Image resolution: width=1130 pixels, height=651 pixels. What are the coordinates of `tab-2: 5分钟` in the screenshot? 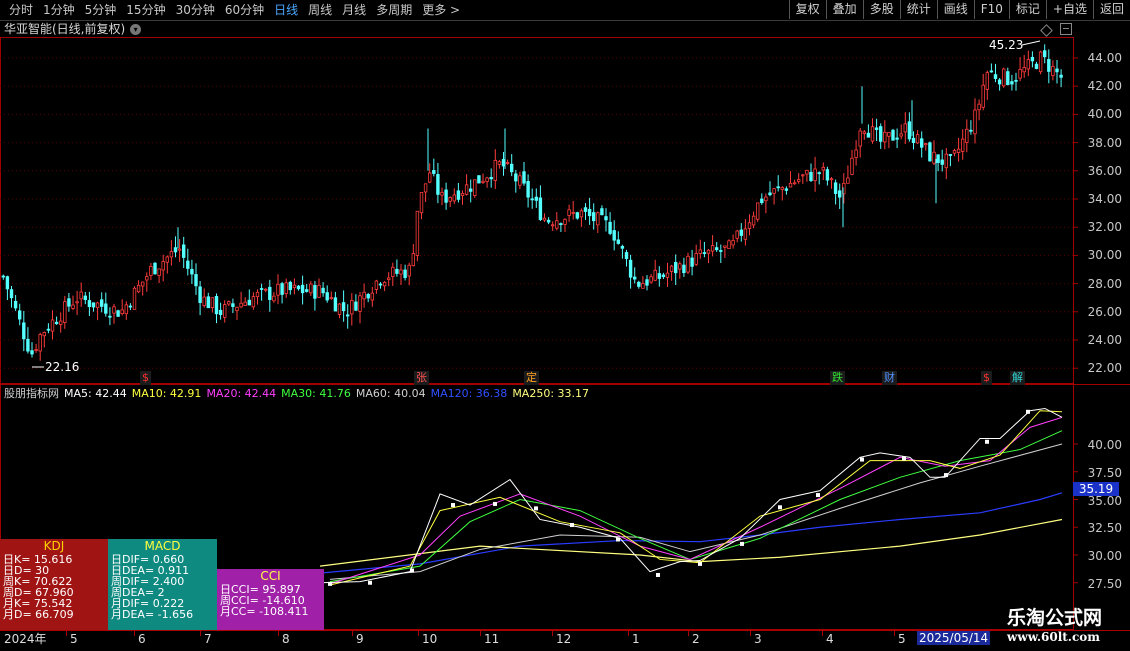 It's located at (101, 10).